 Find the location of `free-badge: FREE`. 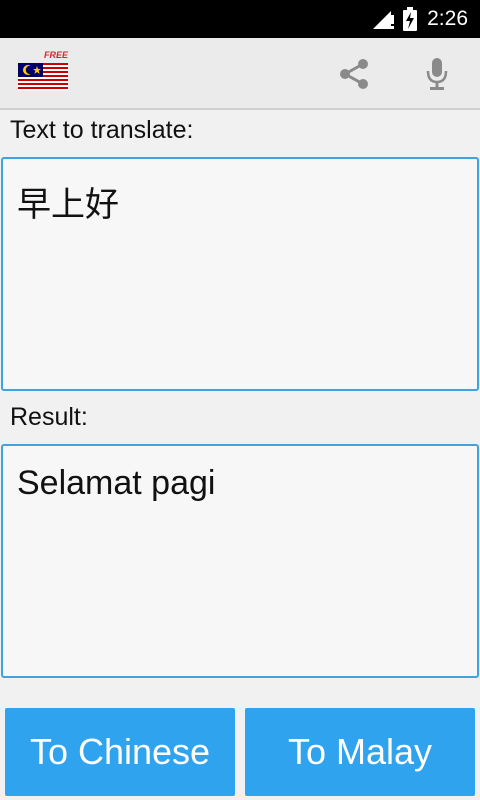

free-badge: FREE is located at coordinates (56, 55).